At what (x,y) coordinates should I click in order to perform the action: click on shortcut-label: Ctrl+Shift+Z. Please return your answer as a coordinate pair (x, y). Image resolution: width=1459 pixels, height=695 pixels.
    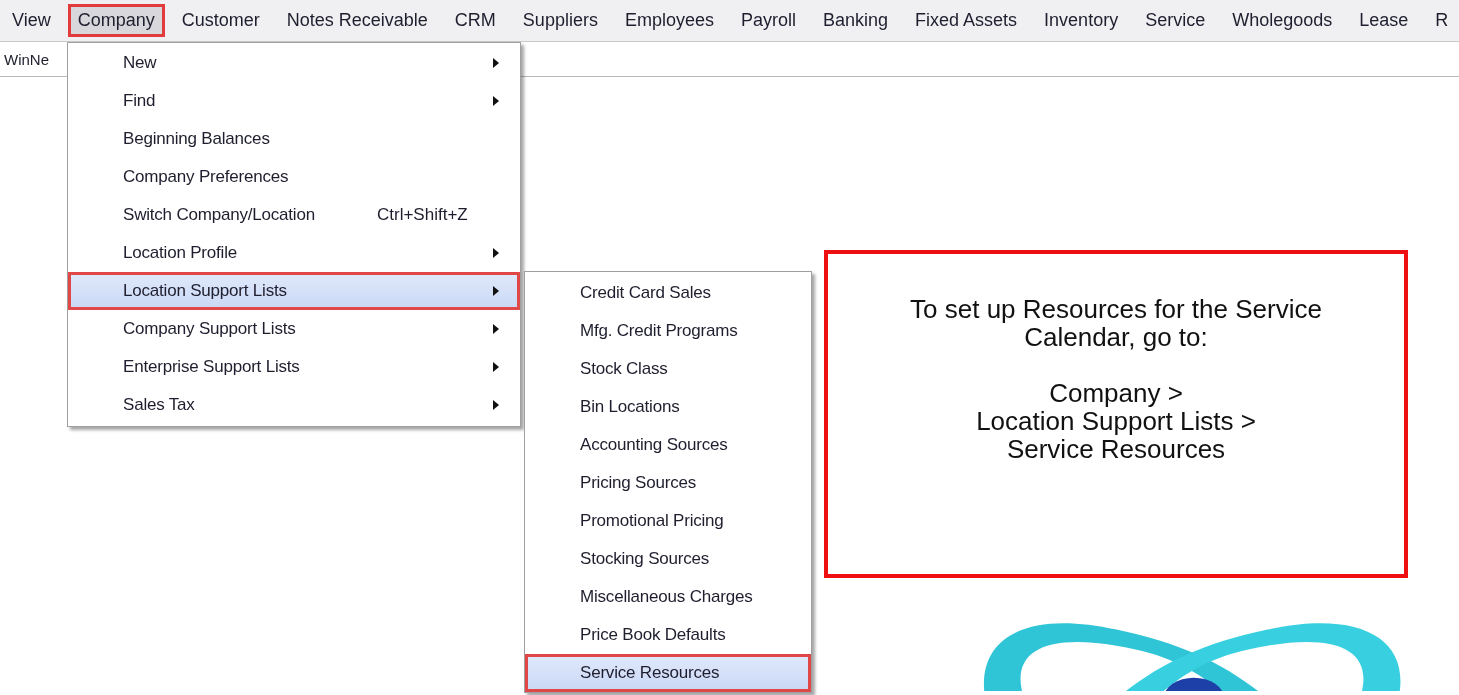
    Looking at the image, I should click on (422, 215).